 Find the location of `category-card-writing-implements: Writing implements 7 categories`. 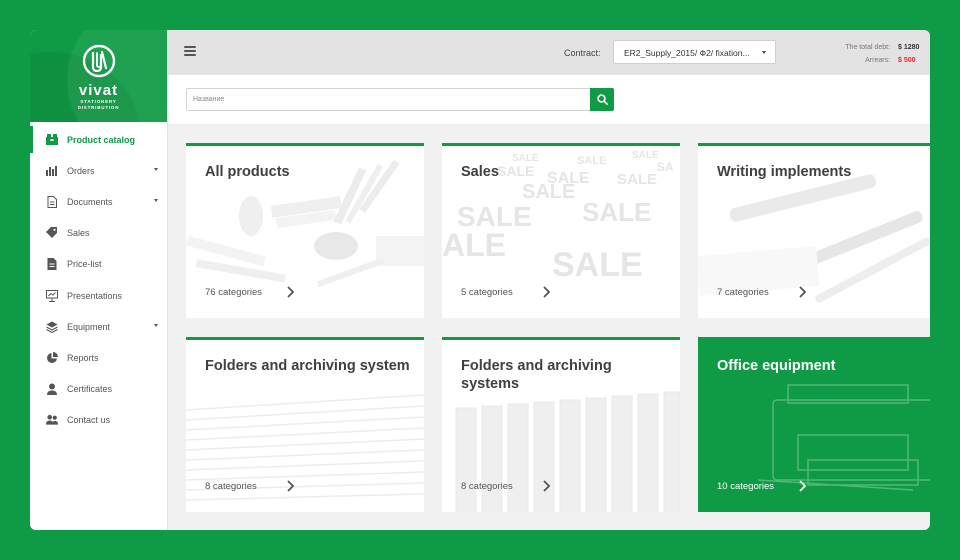

category-card-writing-implements: Writing implements 7 categories is located at coordinates (814, 230).